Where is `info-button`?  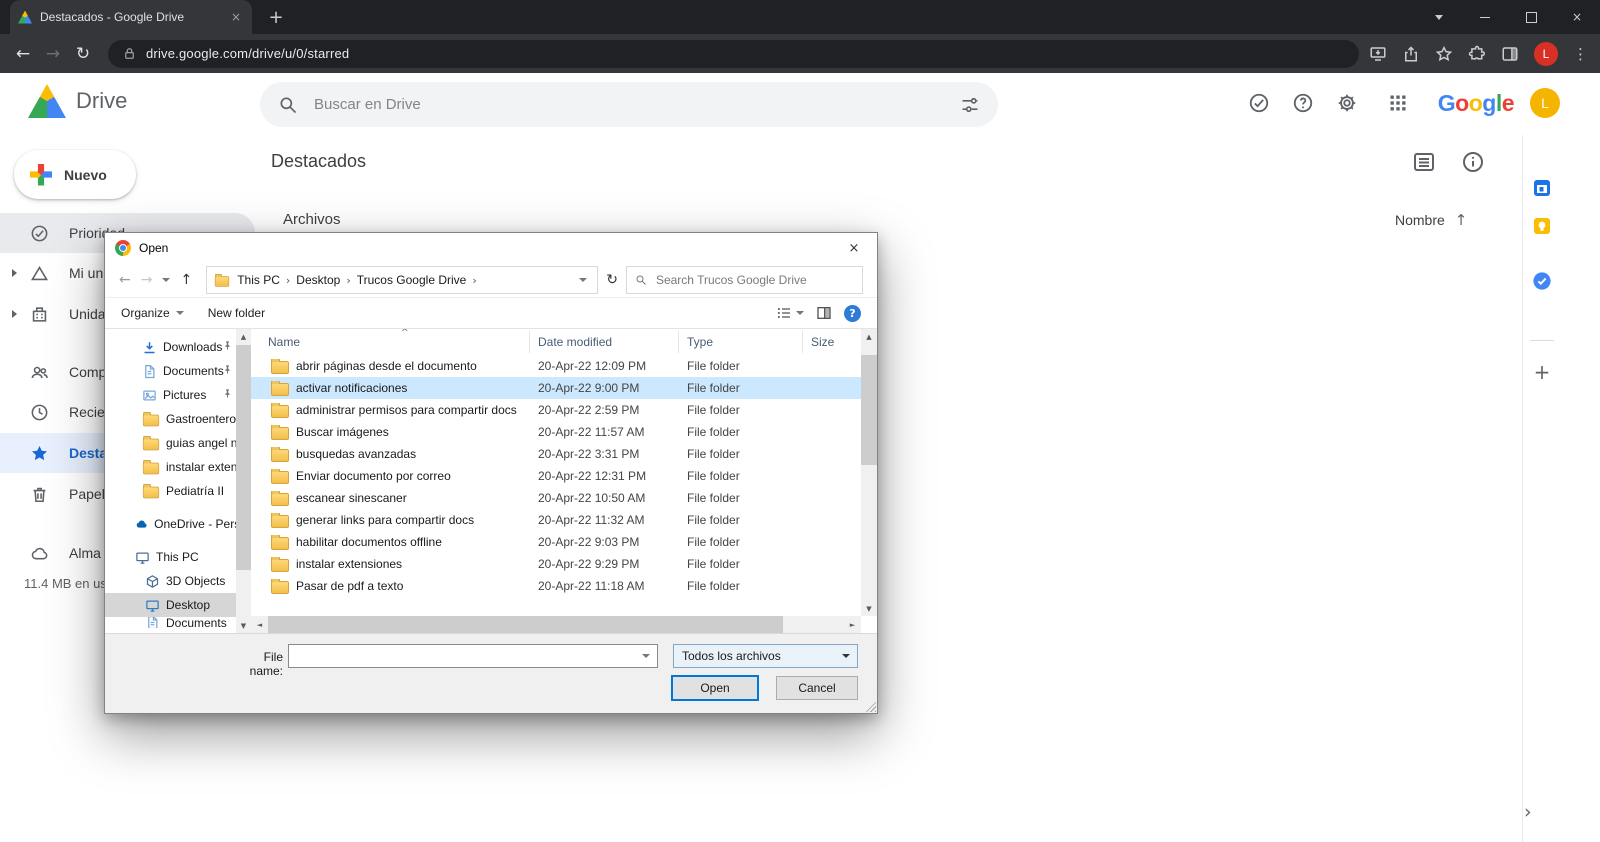
info-button is located at coordinates (1473, 162).